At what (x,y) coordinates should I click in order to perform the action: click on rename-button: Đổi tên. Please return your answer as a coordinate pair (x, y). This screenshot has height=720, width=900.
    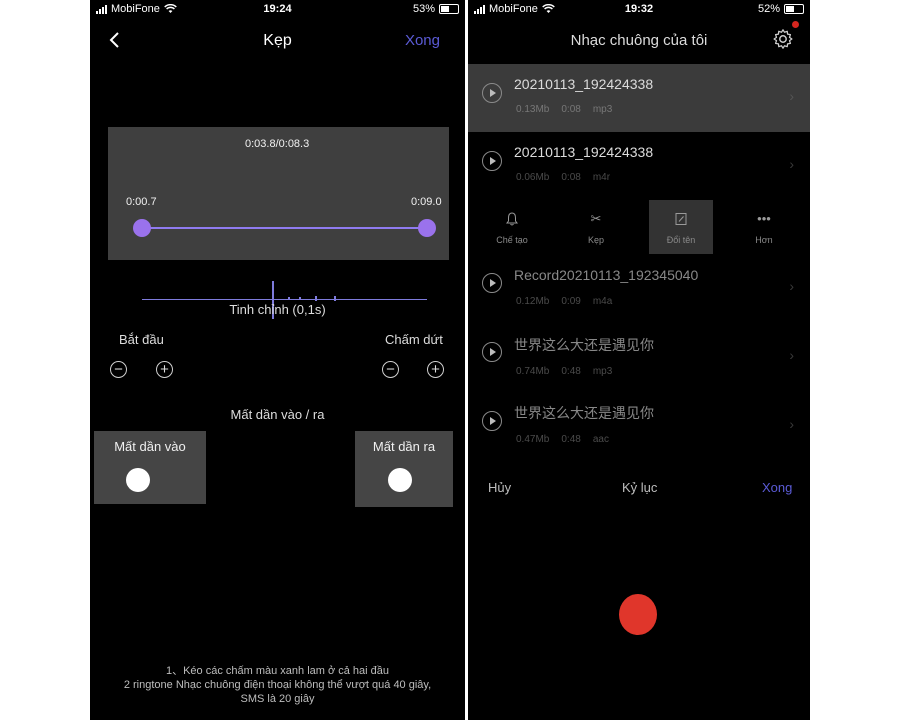
    Looking at the image, I should click on (681, 227).